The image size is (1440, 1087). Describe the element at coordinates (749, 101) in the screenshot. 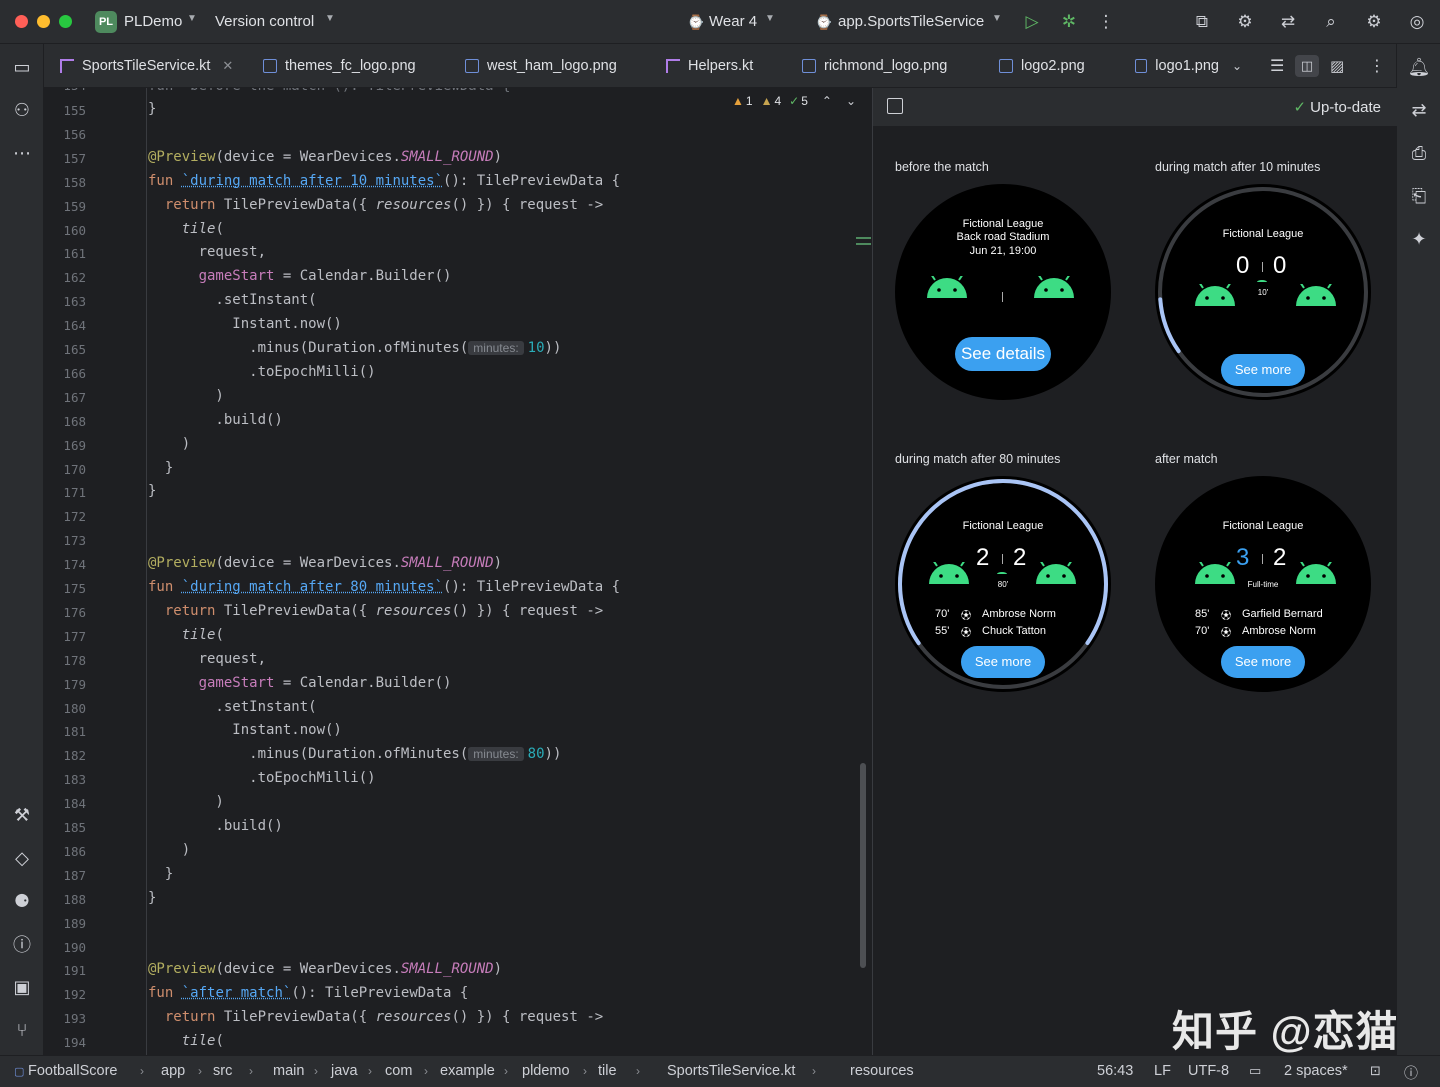

I see `error-count: 1` at that location.